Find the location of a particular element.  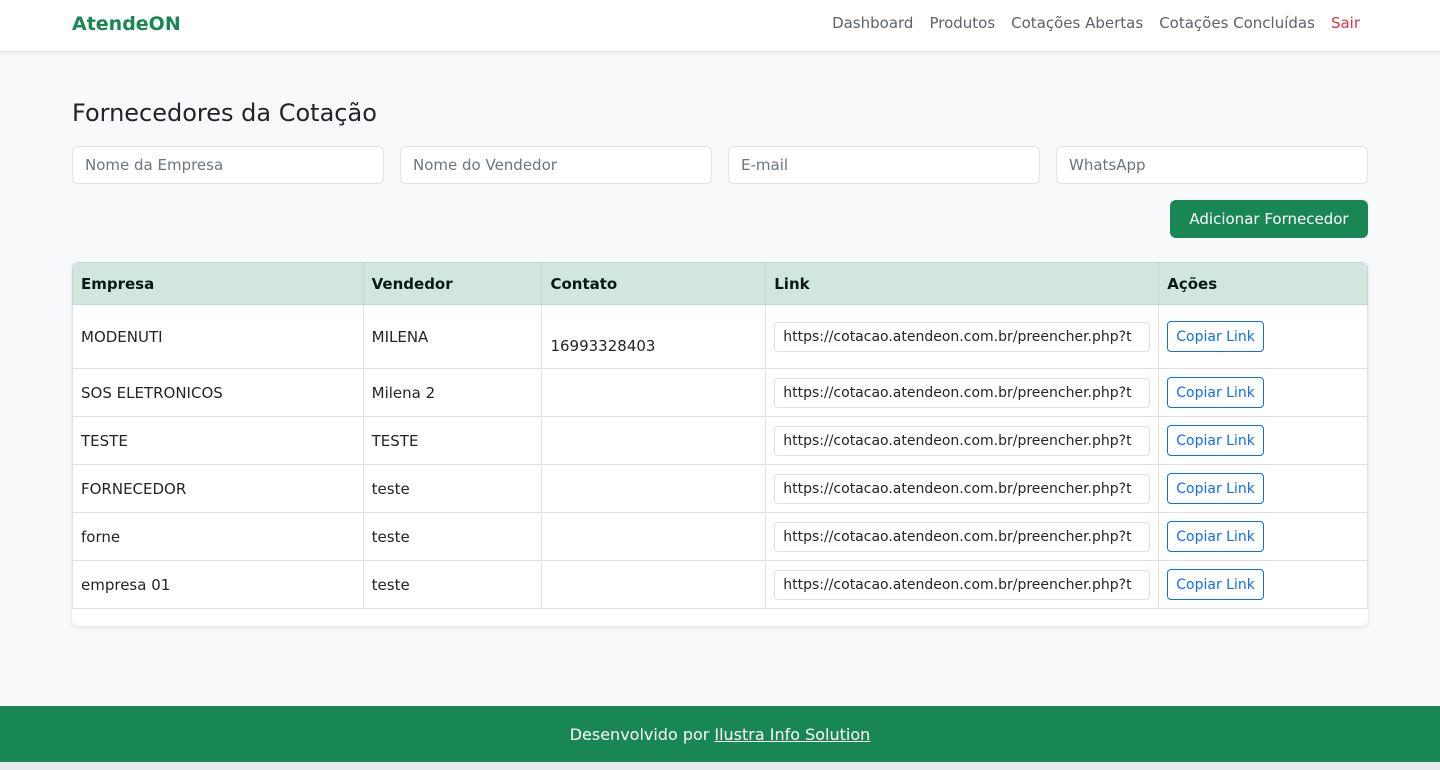

table-row: MODENUTI MILENA 16993328403 Copiar Link is located at coordinates (720, 336).